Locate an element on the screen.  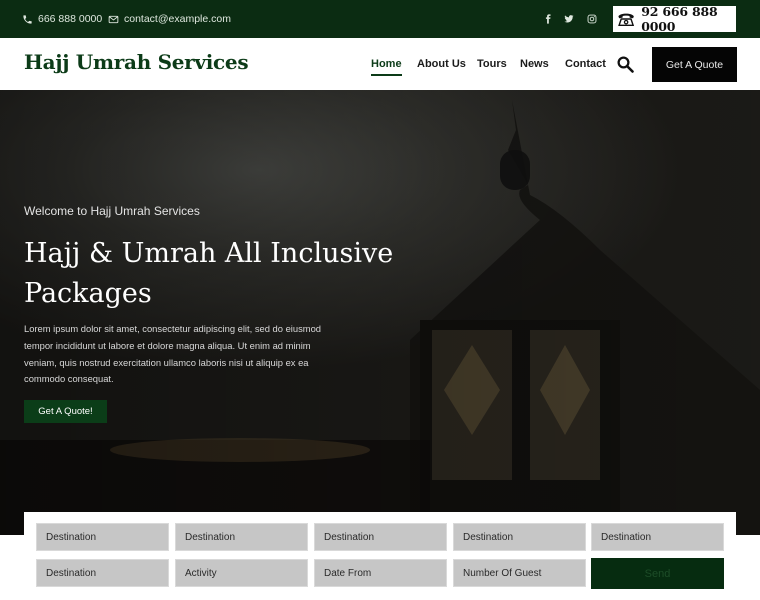
nav-contact: Contact is located at coordinates (585, 64).